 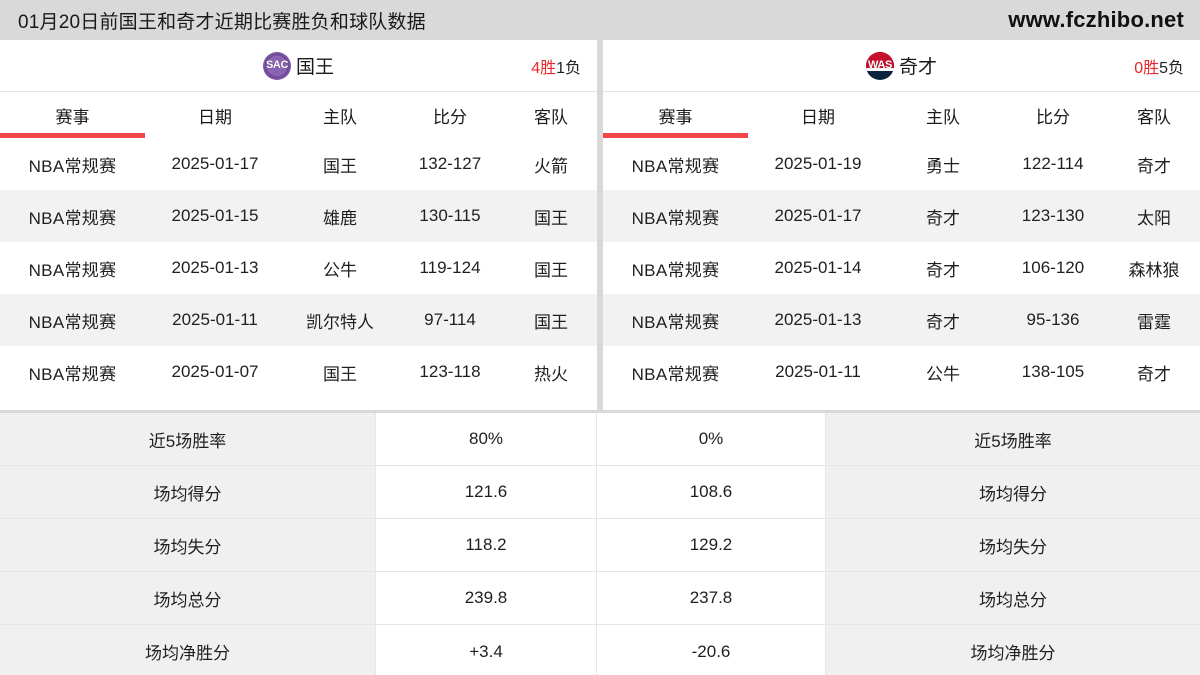 I want to click on cell-score: 106-120, so click(x=1053, y=268).